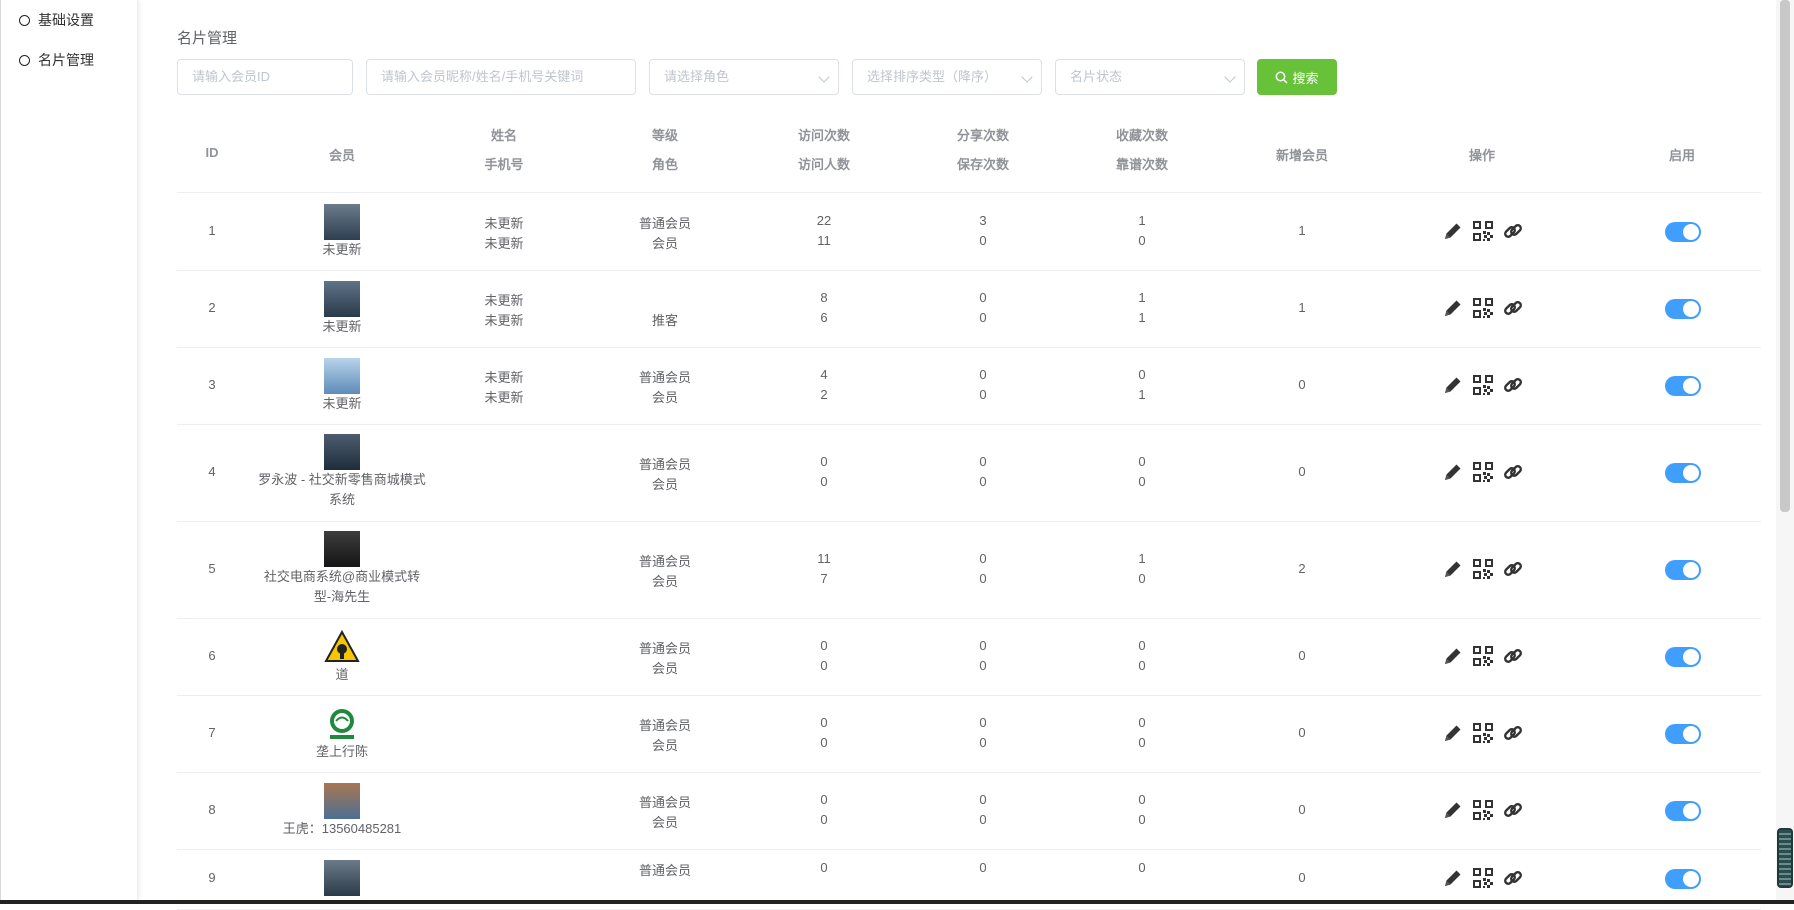 The width and height of the screenshot is (1794, 910). Describe the element at coordinates (1282, 77) in the screenshot. I see `search-icon` at that location.